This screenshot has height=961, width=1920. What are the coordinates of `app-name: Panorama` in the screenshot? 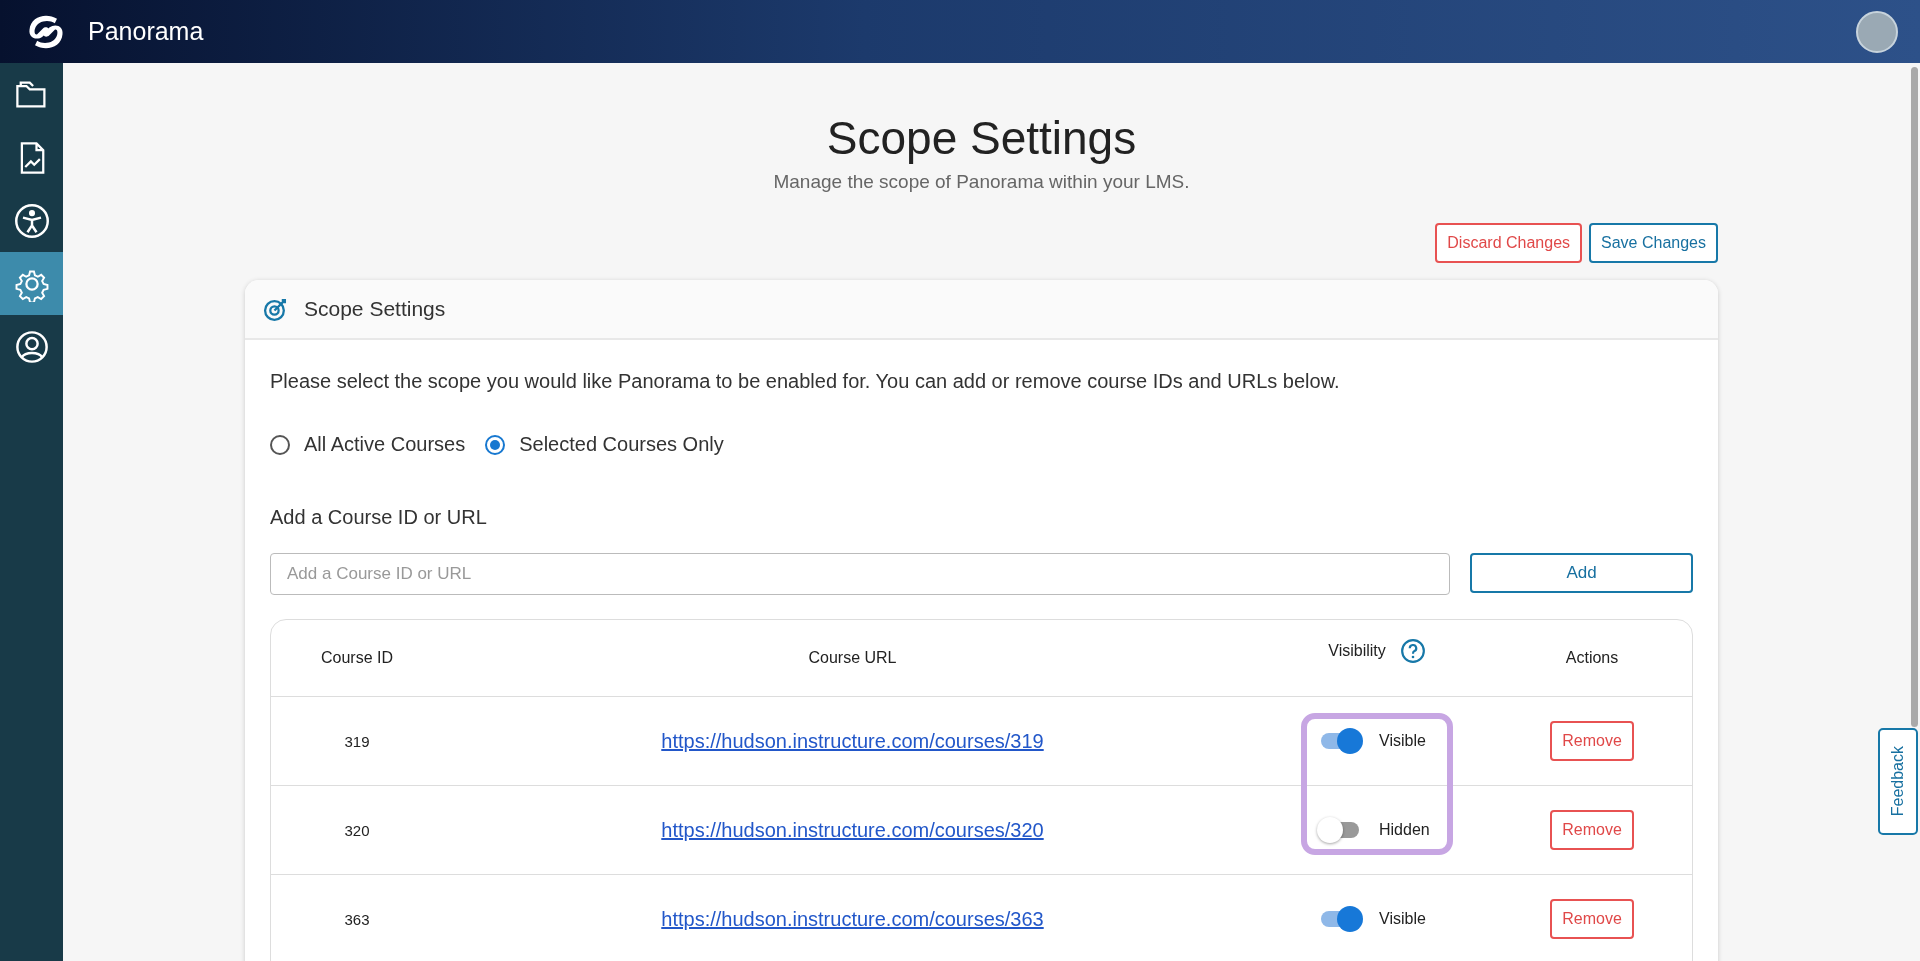 It's located at (146, 31).